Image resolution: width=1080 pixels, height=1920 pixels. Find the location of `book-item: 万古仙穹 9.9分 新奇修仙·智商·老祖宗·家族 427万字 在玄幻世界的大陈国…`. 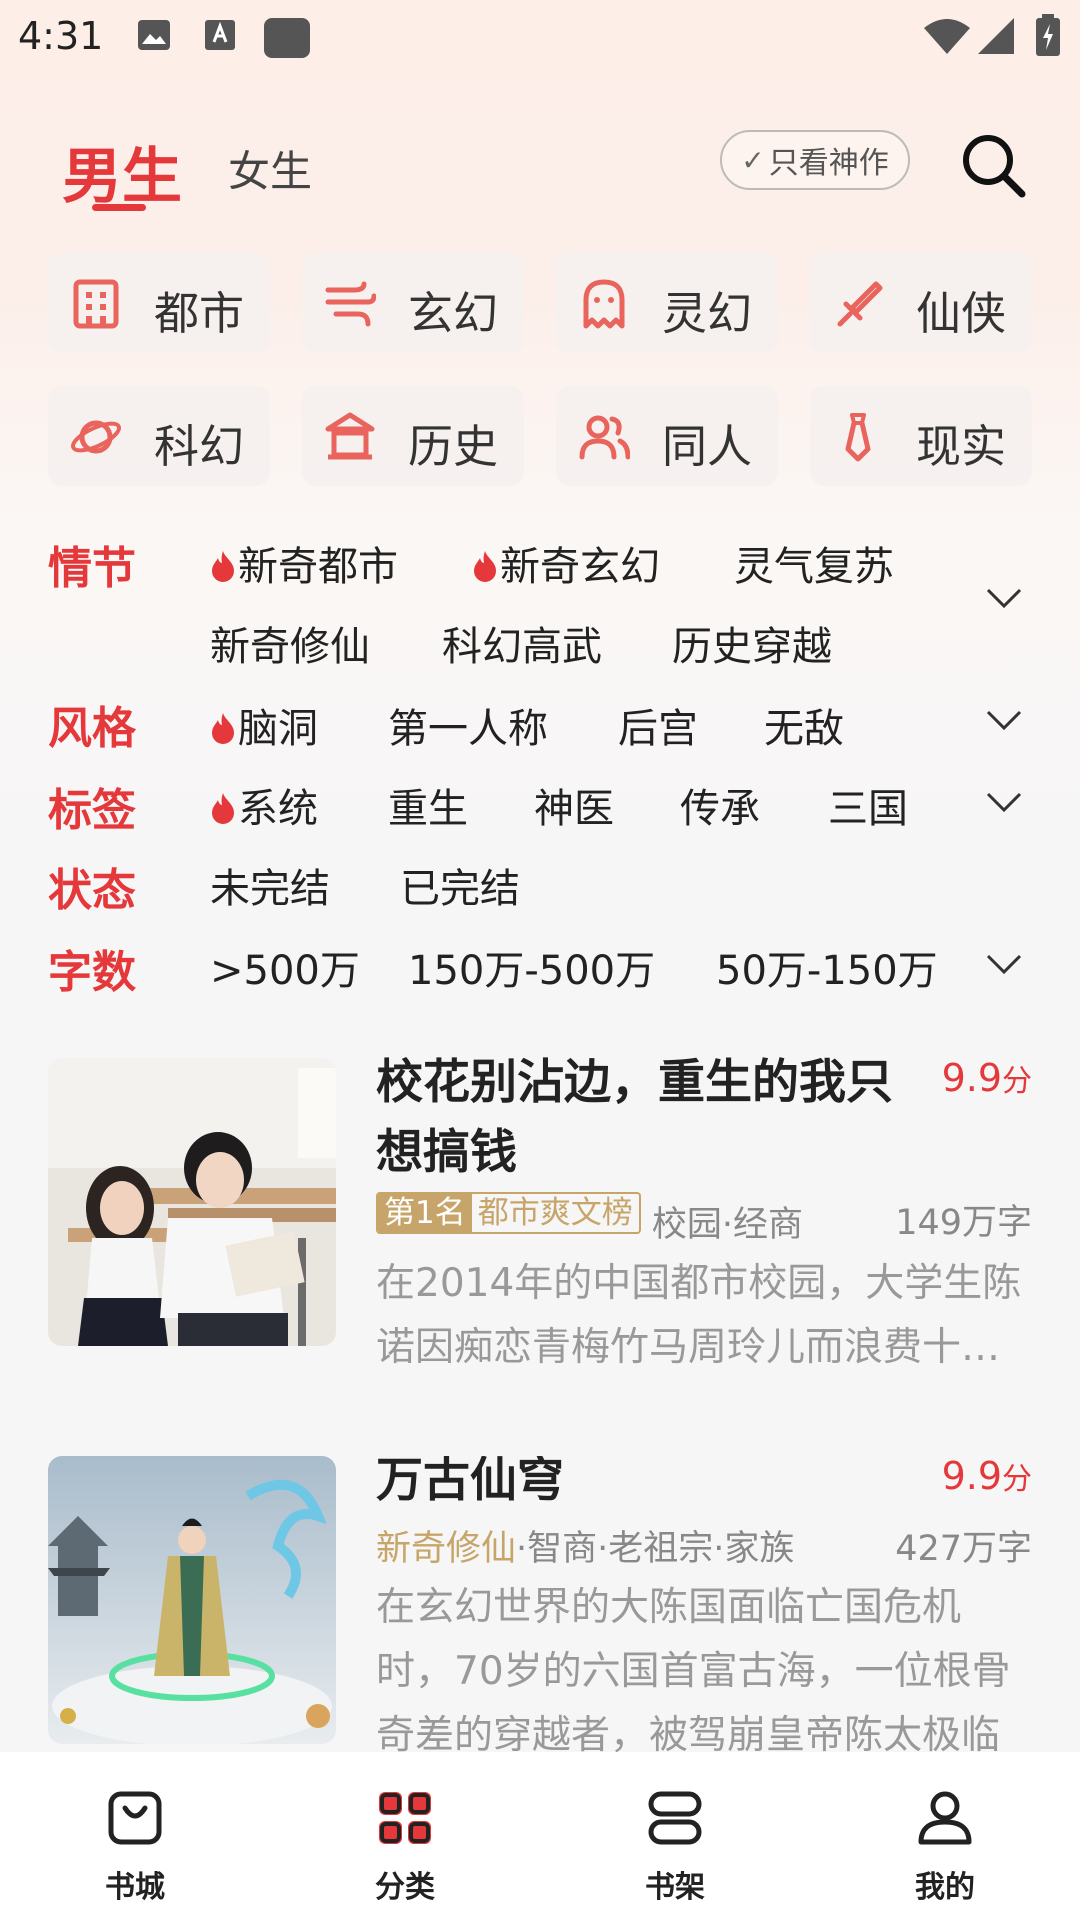

book-item: 万古仙穹 9.9分 新奇修仙·智商·老祖宗·家族 427万字 在玄幻世界的大陈国… is located at coordinates (540, 1604).